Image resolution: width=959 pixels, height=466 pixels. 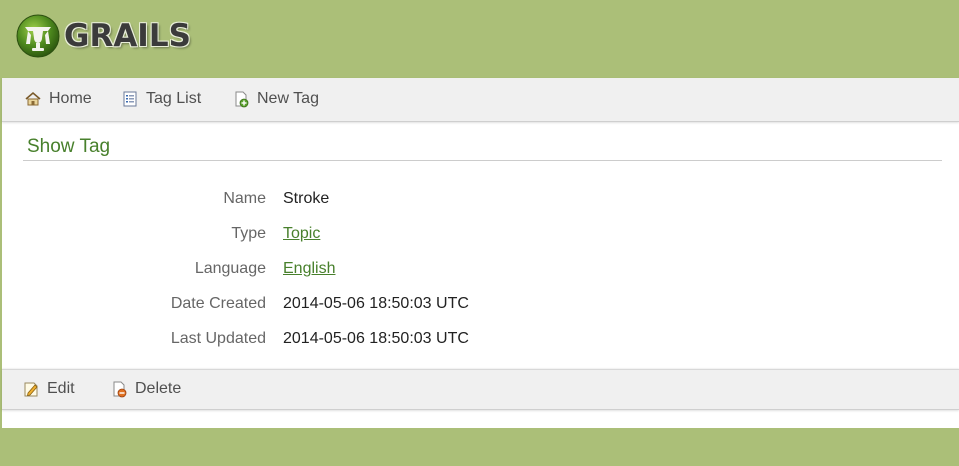 What do you see at coordinates (480, 340) in the screenshot?
I see `field-last-updated-row: Last Updated 2014-05-06 18:50:03 UTC` at bounding box center [480, 340].